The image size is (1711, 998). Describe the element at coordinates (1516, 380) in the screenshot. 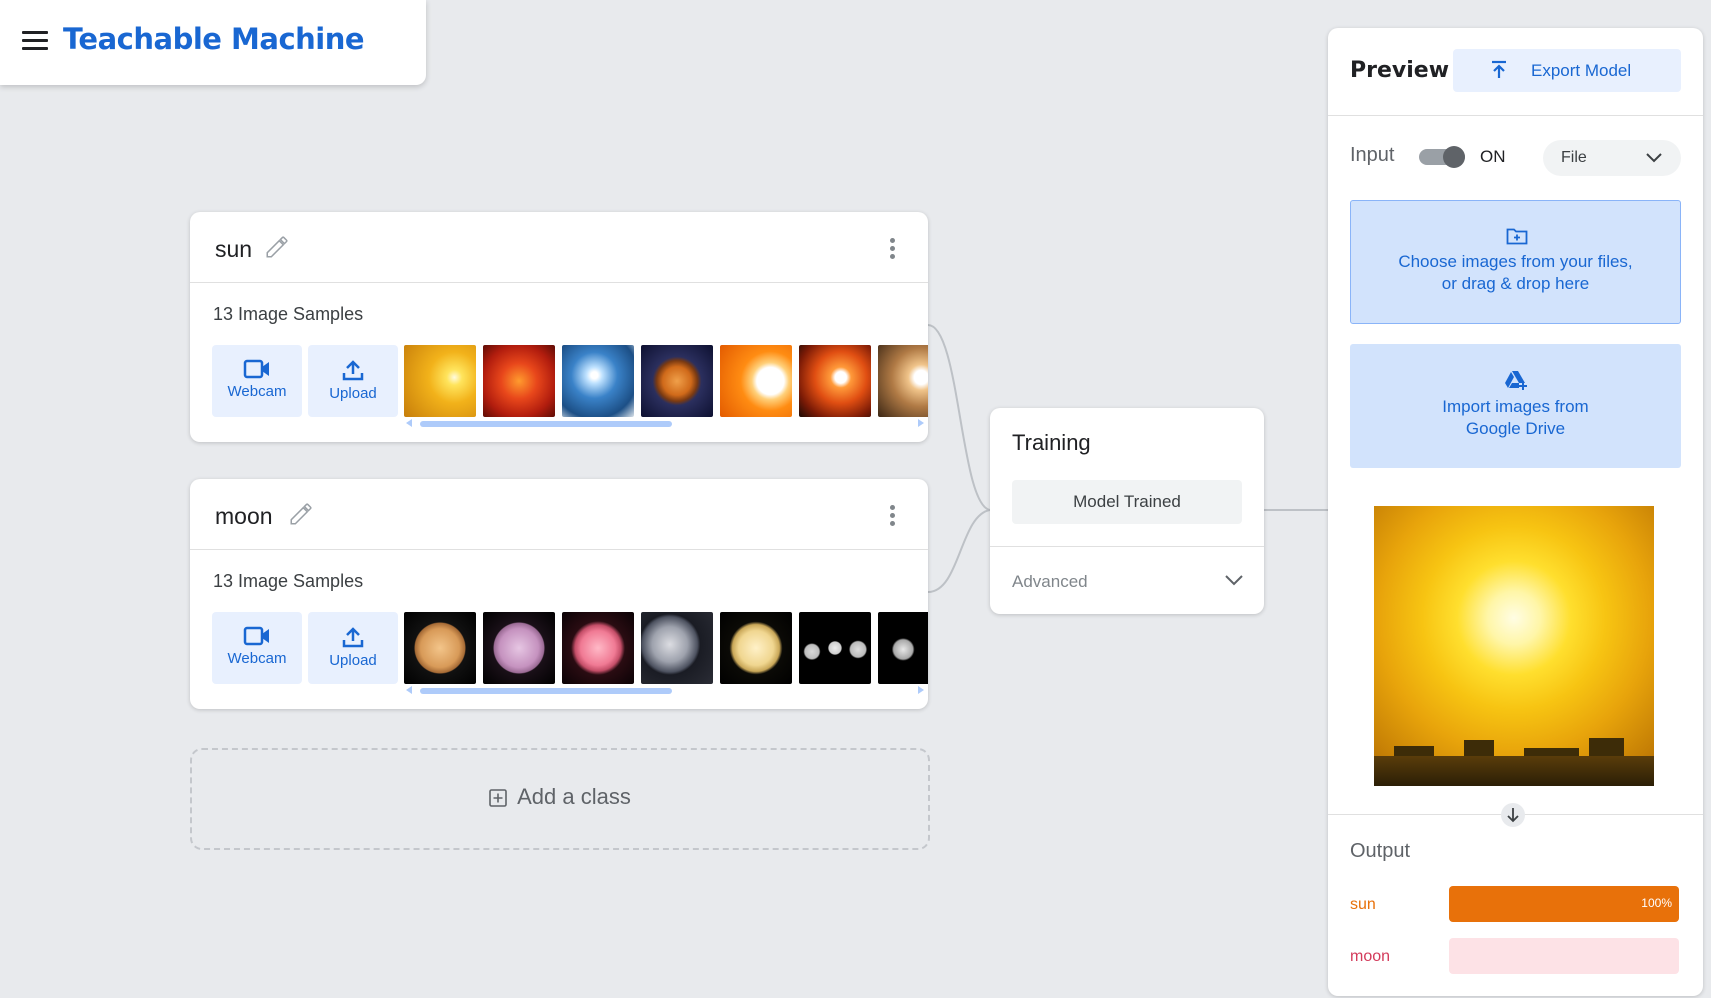

I see `google-drive-icon` at that location.